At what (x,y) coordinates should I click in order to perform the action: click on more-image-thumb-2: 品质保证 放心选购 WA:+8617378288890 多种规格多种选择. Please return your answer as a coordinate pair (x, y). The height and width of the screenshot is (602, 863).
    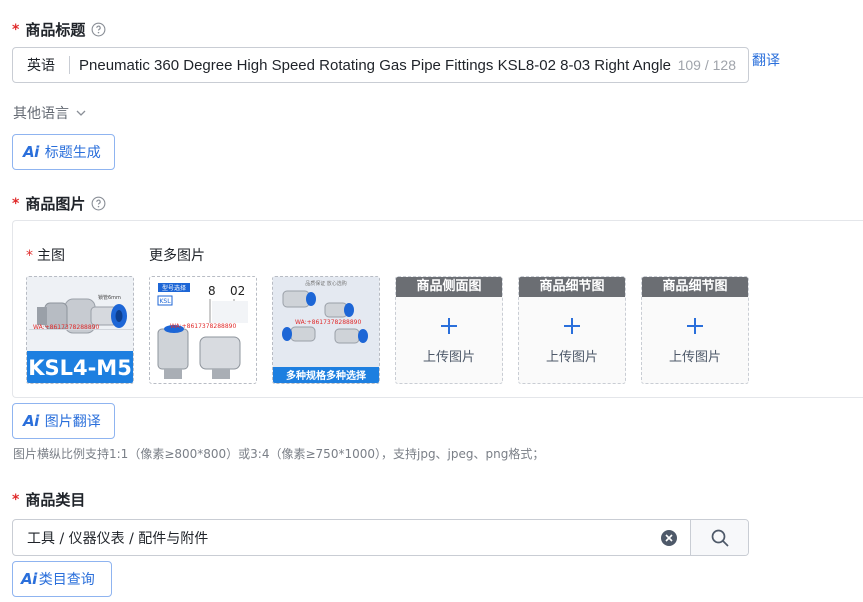
    Looking at the image, I should click on (326, 330).